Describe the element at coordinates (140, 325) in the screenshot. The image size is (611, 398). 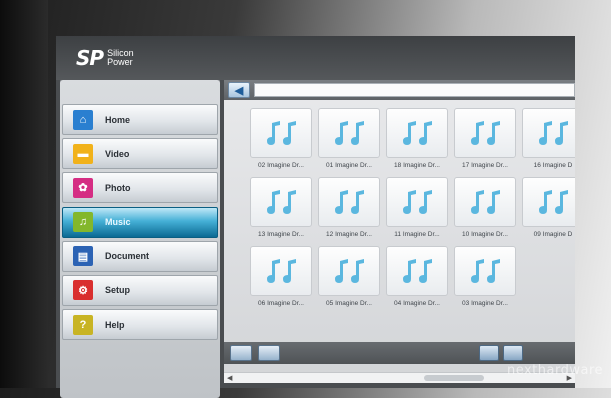
I see `sidebar-item-help: ? Help` at that location.